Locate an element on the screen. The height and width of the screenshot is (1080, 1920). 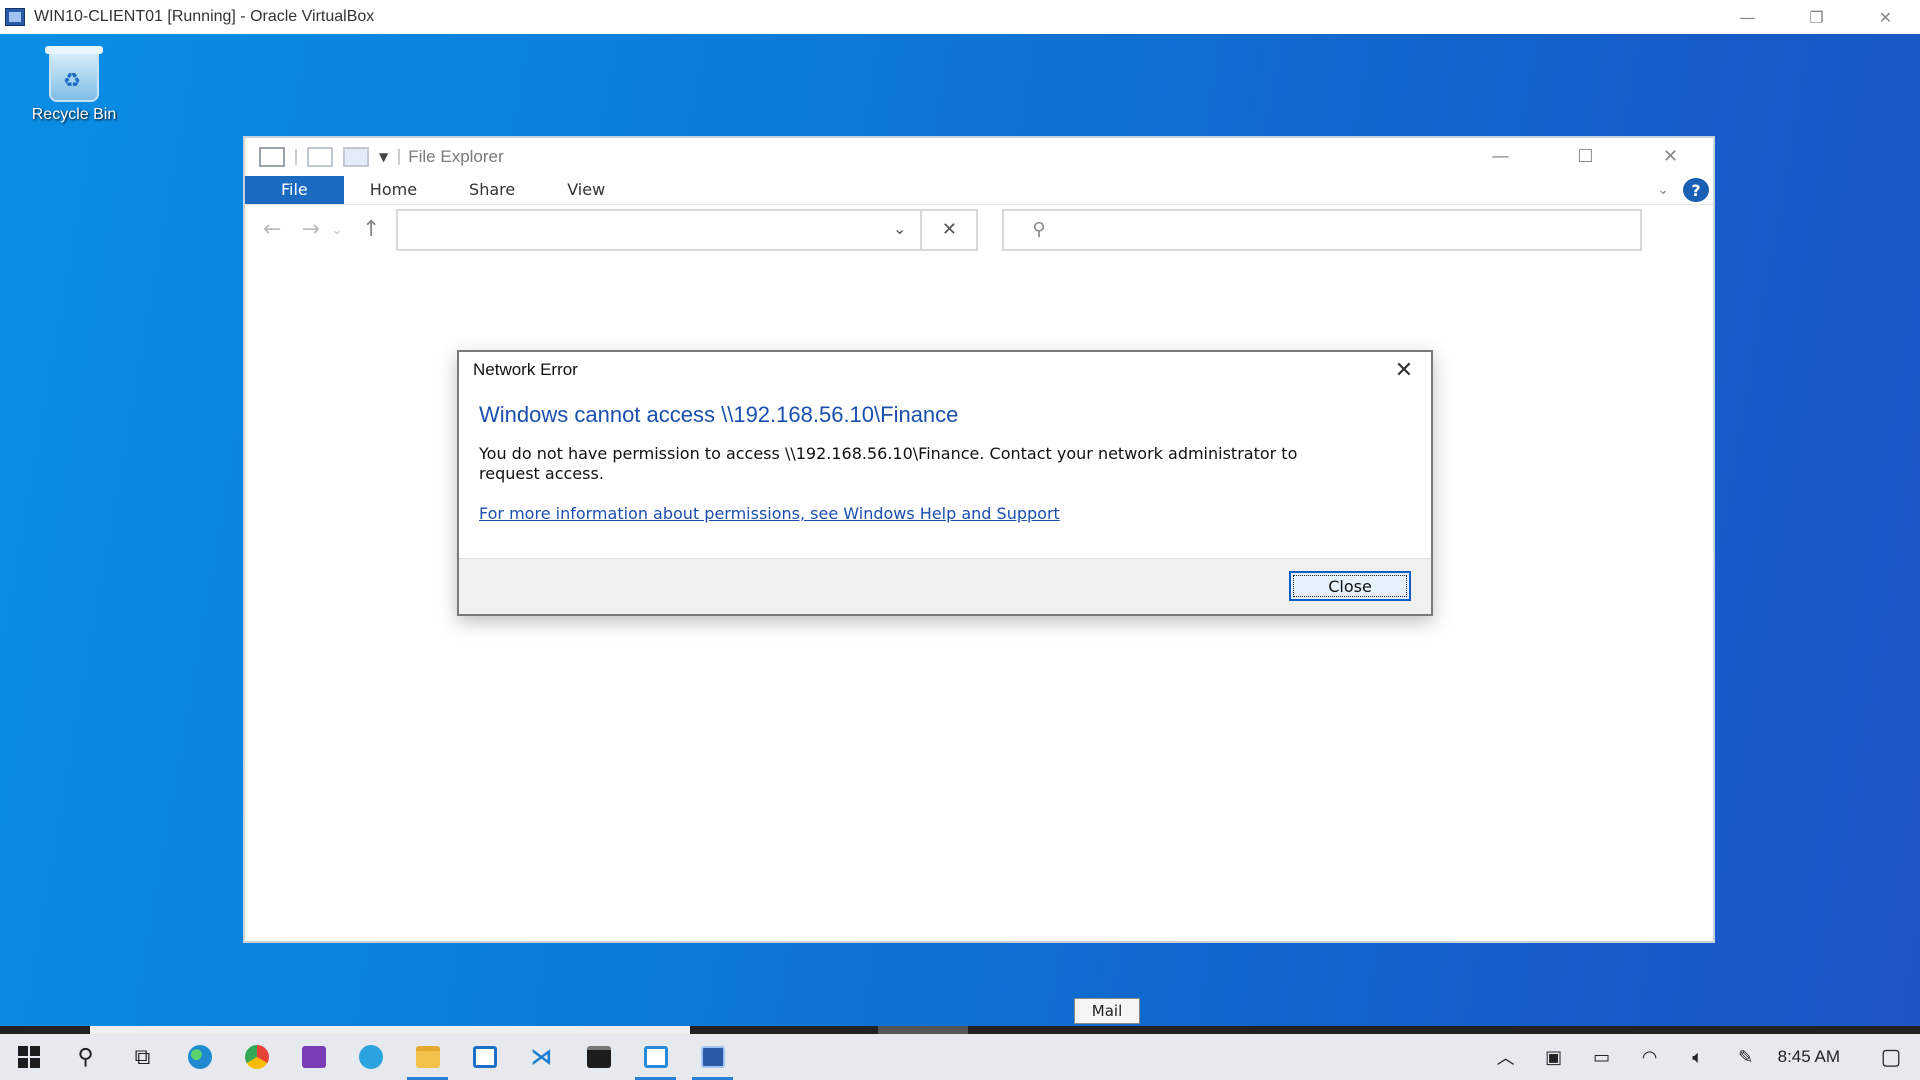
file-explorer-button is located at coordinates (427, 1057).